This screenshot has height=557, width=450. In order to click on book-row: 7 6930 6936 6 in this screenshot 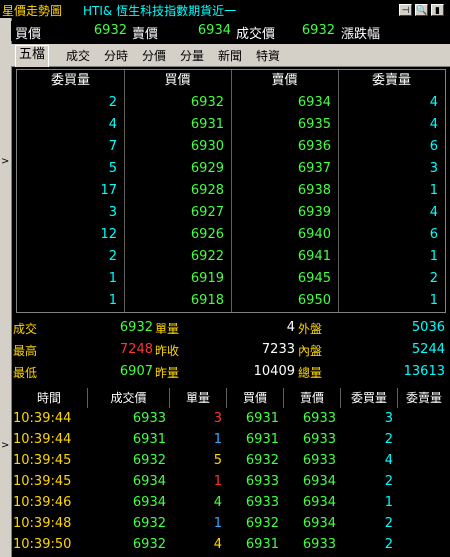, I will do `click(231, 147)`.